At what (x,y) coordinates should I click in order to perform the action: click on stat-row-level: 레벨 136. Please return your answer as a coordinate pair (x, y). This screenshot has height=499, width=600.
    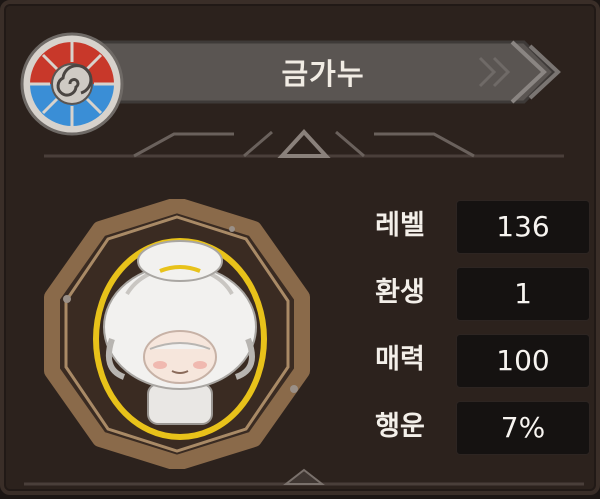
    Looking at the image, I should click on (474, 226).